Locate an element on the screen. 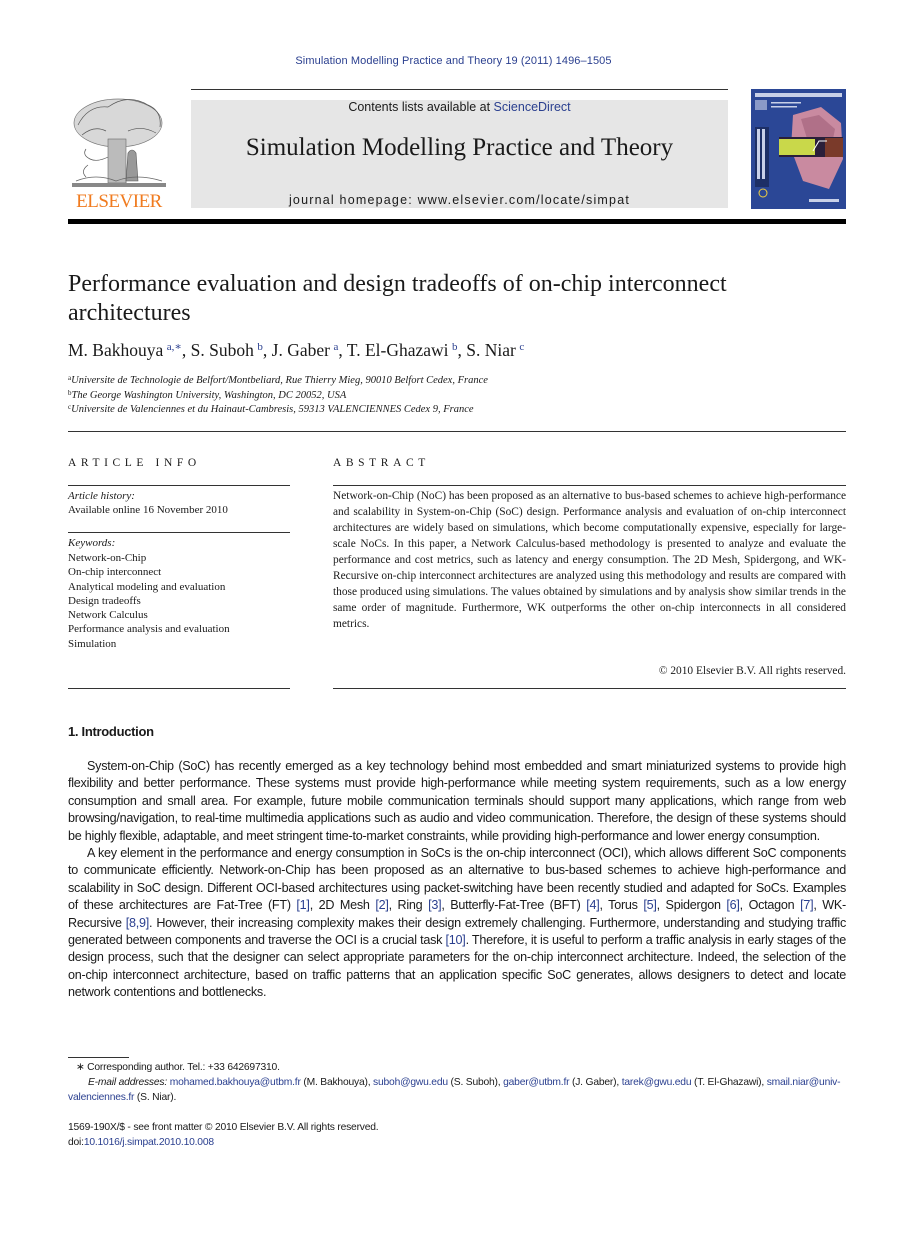 The image size is (907, 1238). journal-cover-image is located at coordinates (798, 149).